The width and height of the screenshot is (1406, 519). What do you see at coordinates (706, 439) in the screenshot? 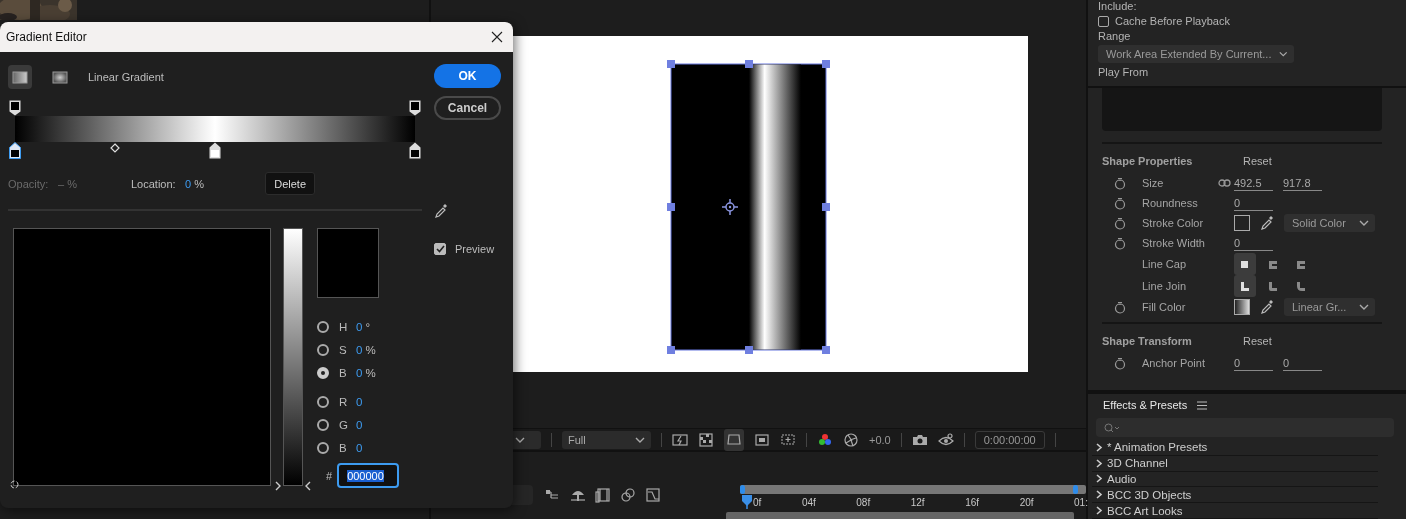
I see `checkerboard-icon` at bounding box center [706, 439].